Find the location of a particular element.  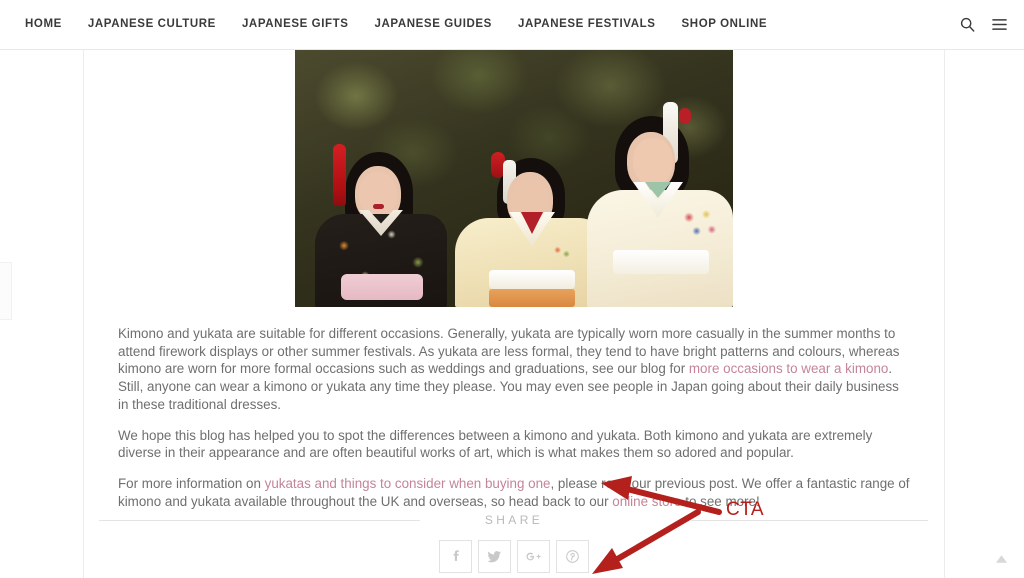

kimono-woman-right is located at coordinates (660, 204).